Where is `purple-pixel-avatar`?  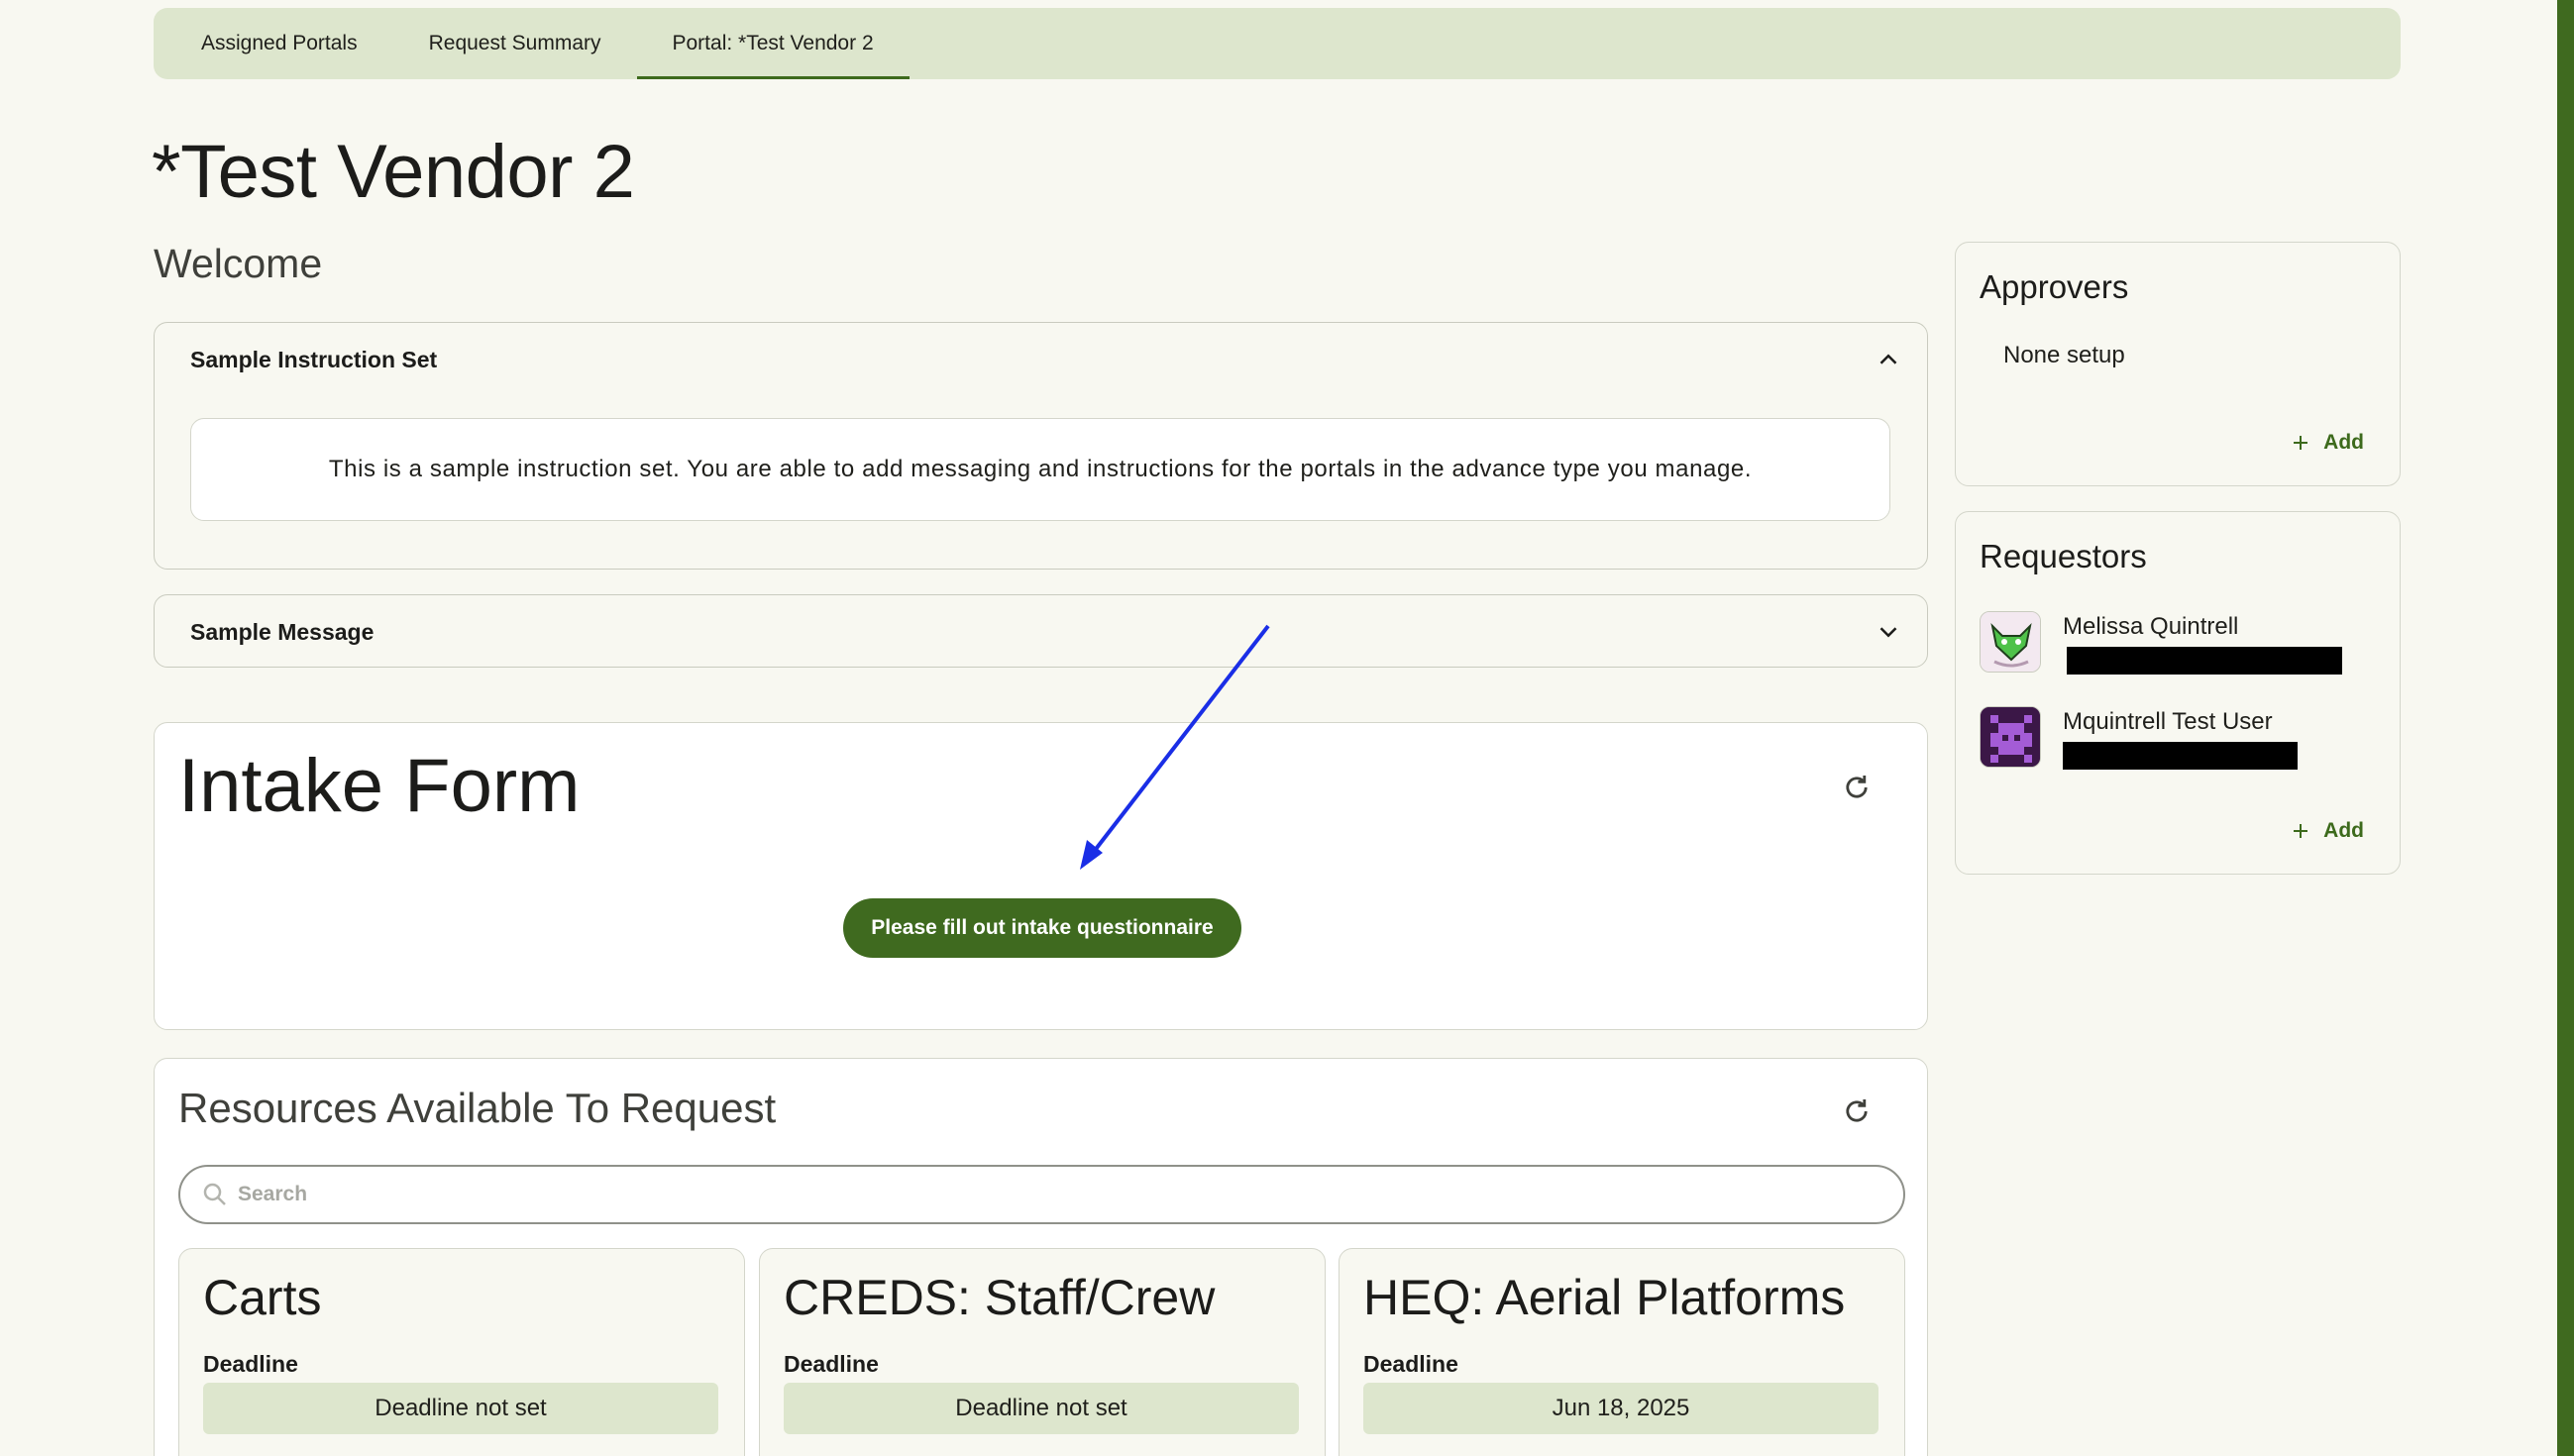
purple-pixel-avatar is located at coordinates (2010, 737).